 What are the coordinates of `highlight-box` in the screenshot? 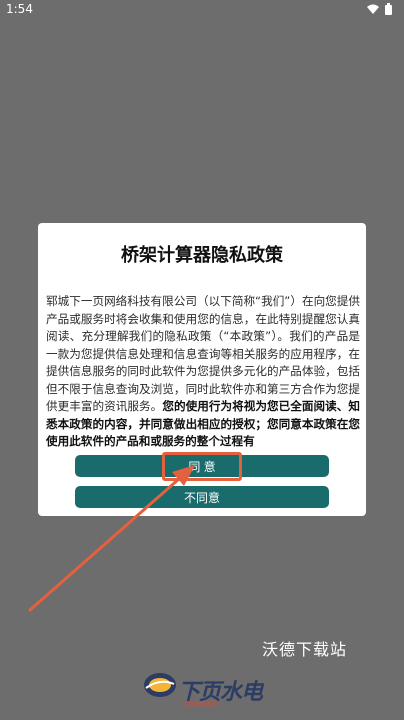 It's located at (202, 466).